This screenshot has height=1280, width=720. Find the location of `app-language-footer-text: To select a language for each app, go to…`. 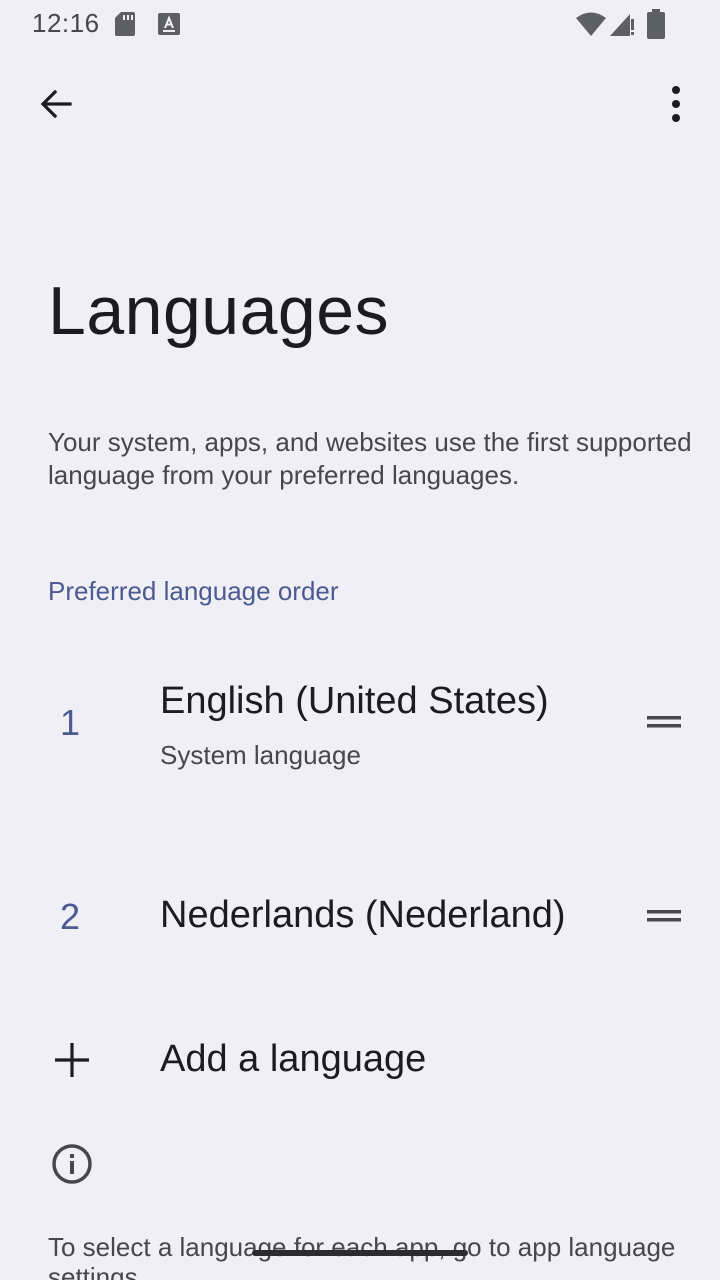

app-language-footer-text: To select a language for each app, go to… is located at coordinates (368, 1256).